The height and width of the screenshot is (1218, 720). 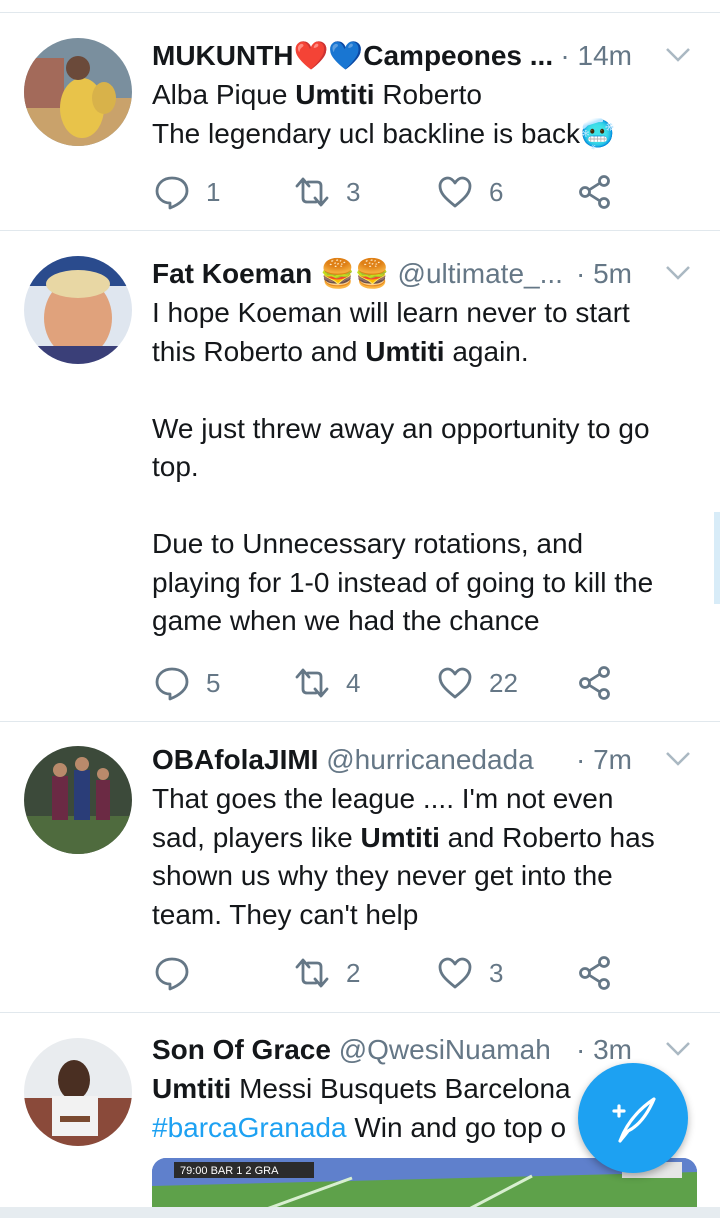 What do you see at coordinates (353, 191) in the screenshot?
I see `retweet-count: 3` at bounding box center [353, 191].